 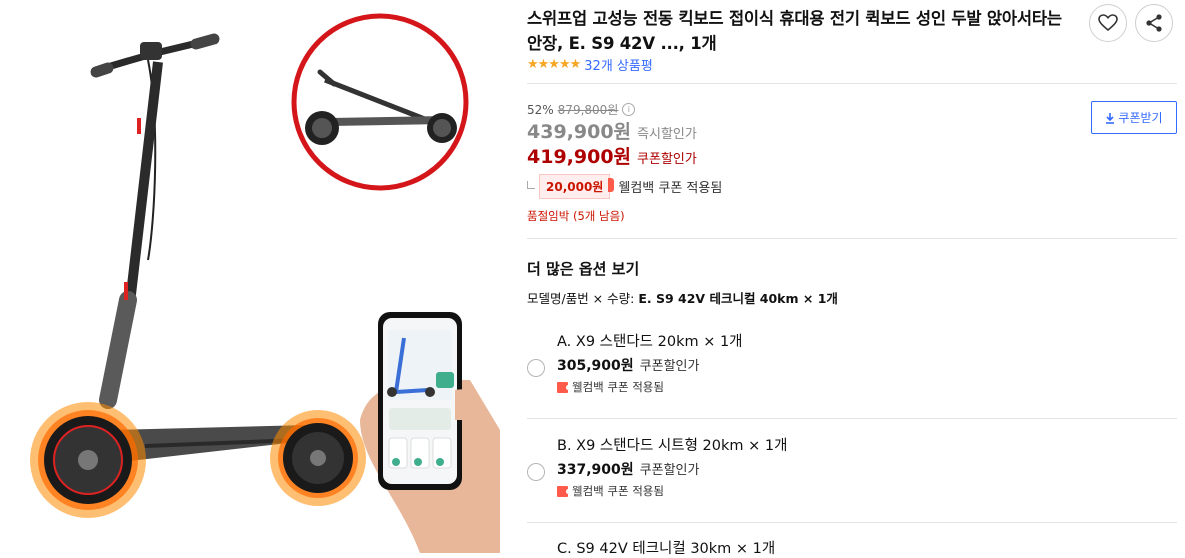 I want to click on coupon-price-label: 쿠폰할인가, so click(x=667, y=159).